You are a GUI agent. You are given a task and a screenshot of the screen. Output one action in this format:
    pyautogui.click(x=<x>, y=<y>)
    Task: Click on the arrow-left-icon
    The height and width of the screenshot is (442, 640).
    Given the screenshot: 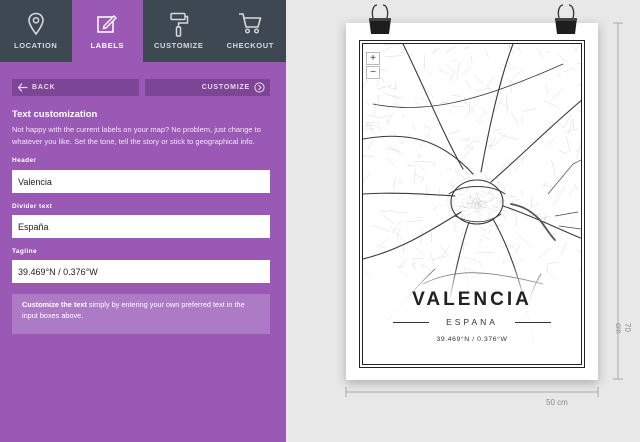 What is the action you would take?
    pyautogui.click(x=22, y=87)
    